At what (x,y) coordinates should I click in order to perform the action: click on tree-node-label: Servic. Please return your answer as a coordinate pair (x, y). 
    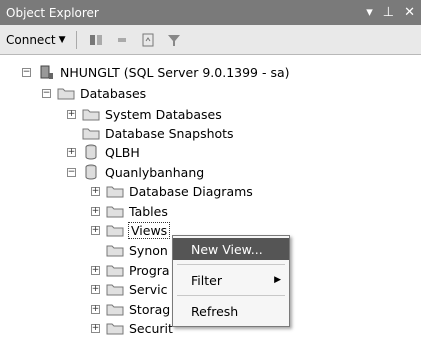
    Looking at the image, I should click on (148, 289).